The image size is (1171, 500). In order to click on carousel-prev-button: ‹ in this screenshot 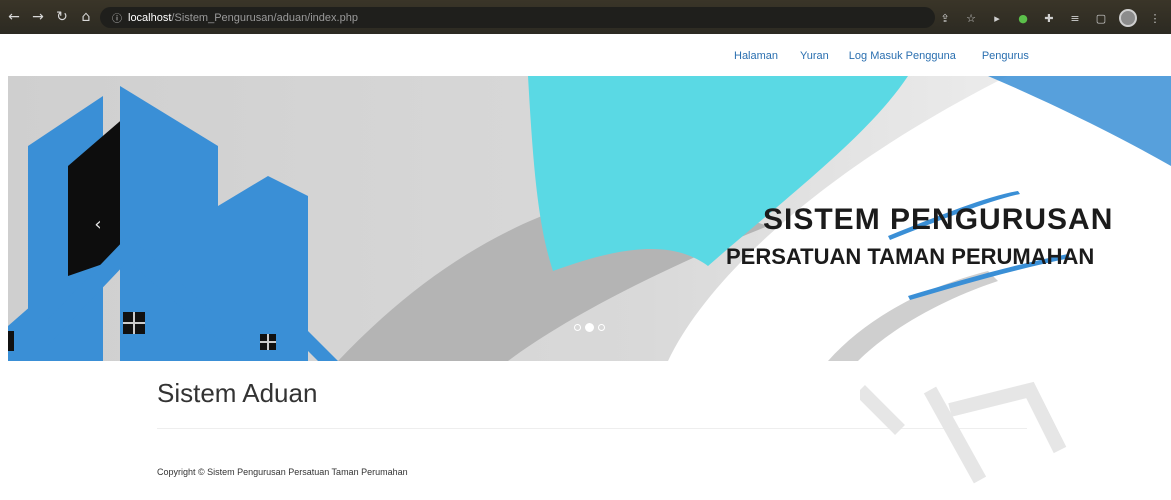, I will do `click(98, 224)`.